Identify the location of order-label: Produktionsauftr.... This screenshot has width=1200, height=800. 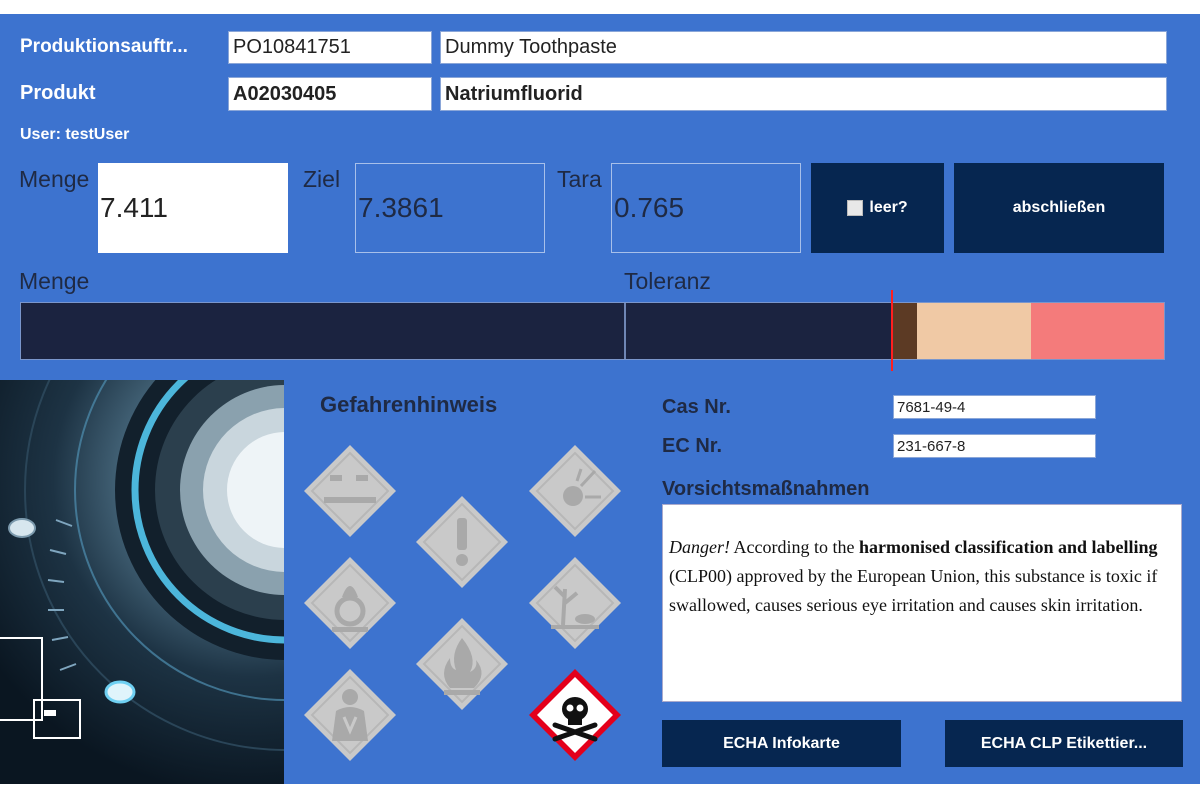
(104, 46).